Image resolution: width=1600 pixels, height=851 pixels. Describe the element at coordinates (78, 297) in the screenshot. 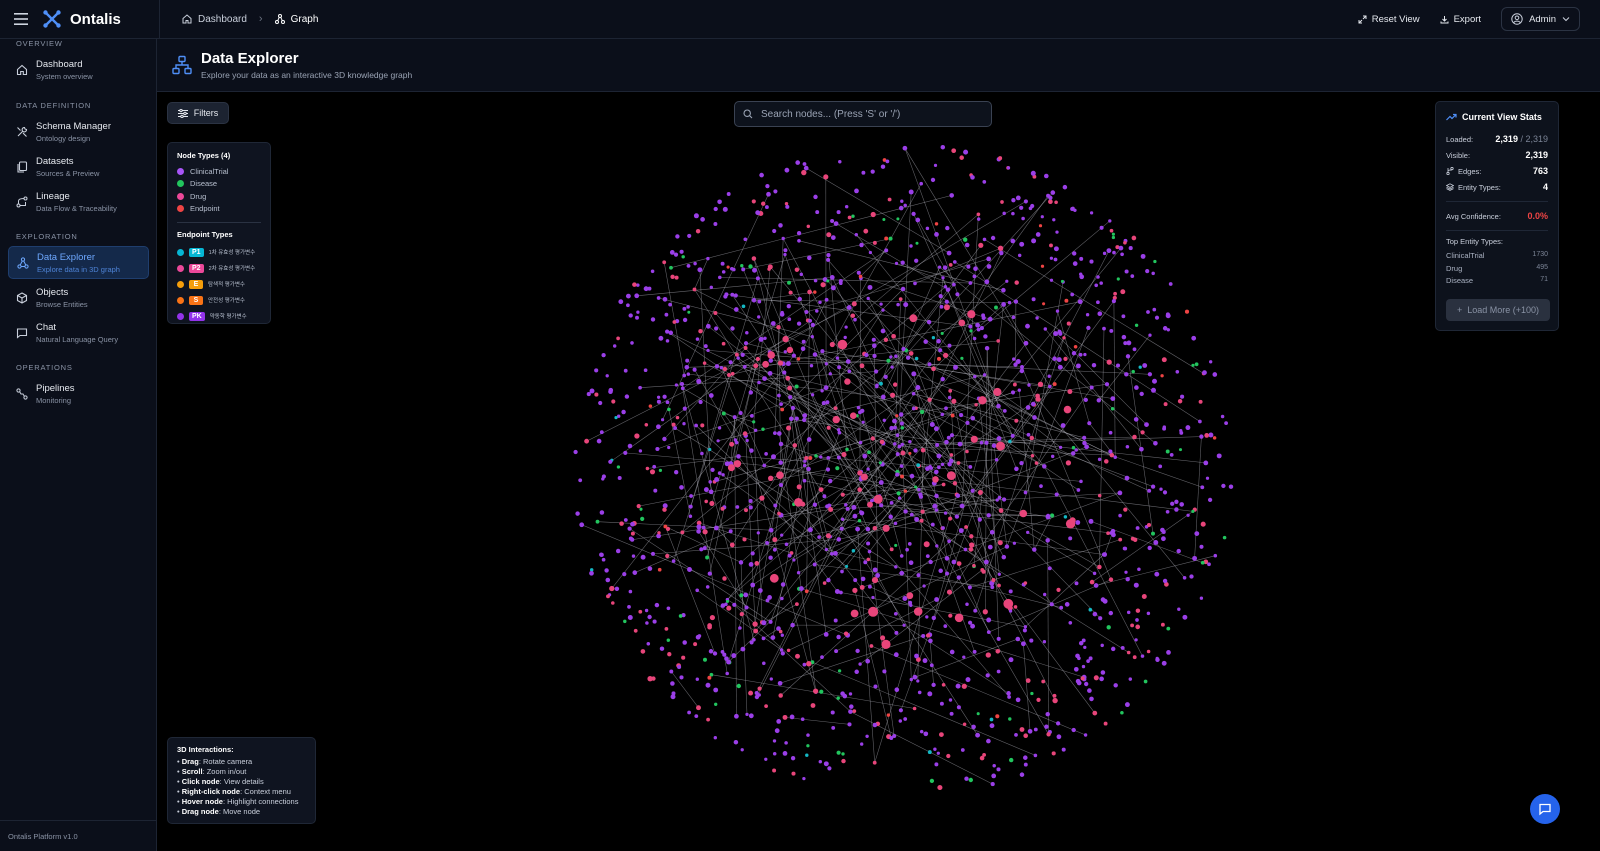

I see `sidebar-item-objects: Objects Browse Entities` at that location.